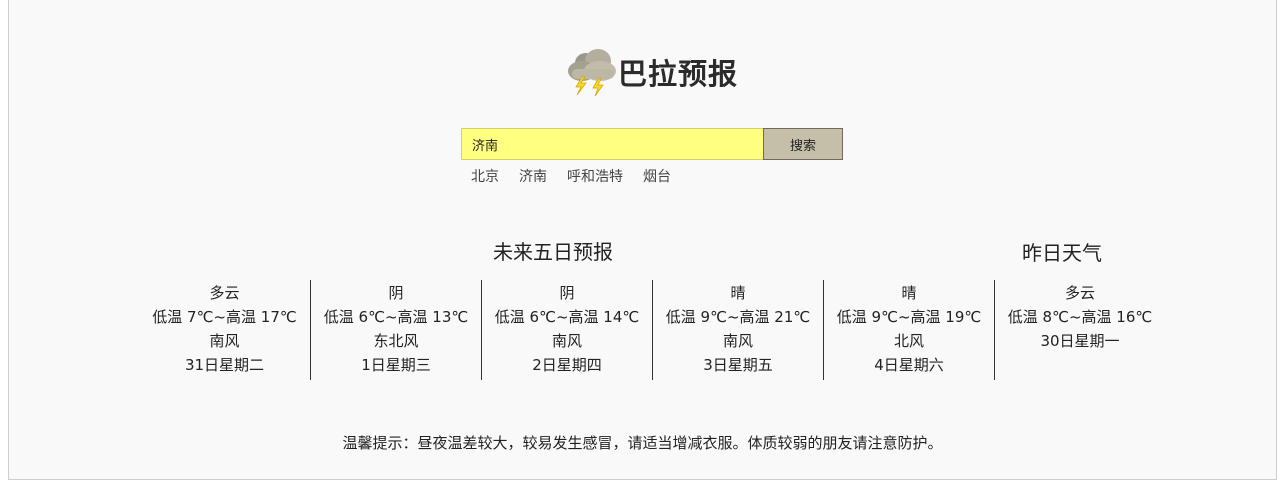  I want to click on search-bar: 搜索, so click(652, 144).